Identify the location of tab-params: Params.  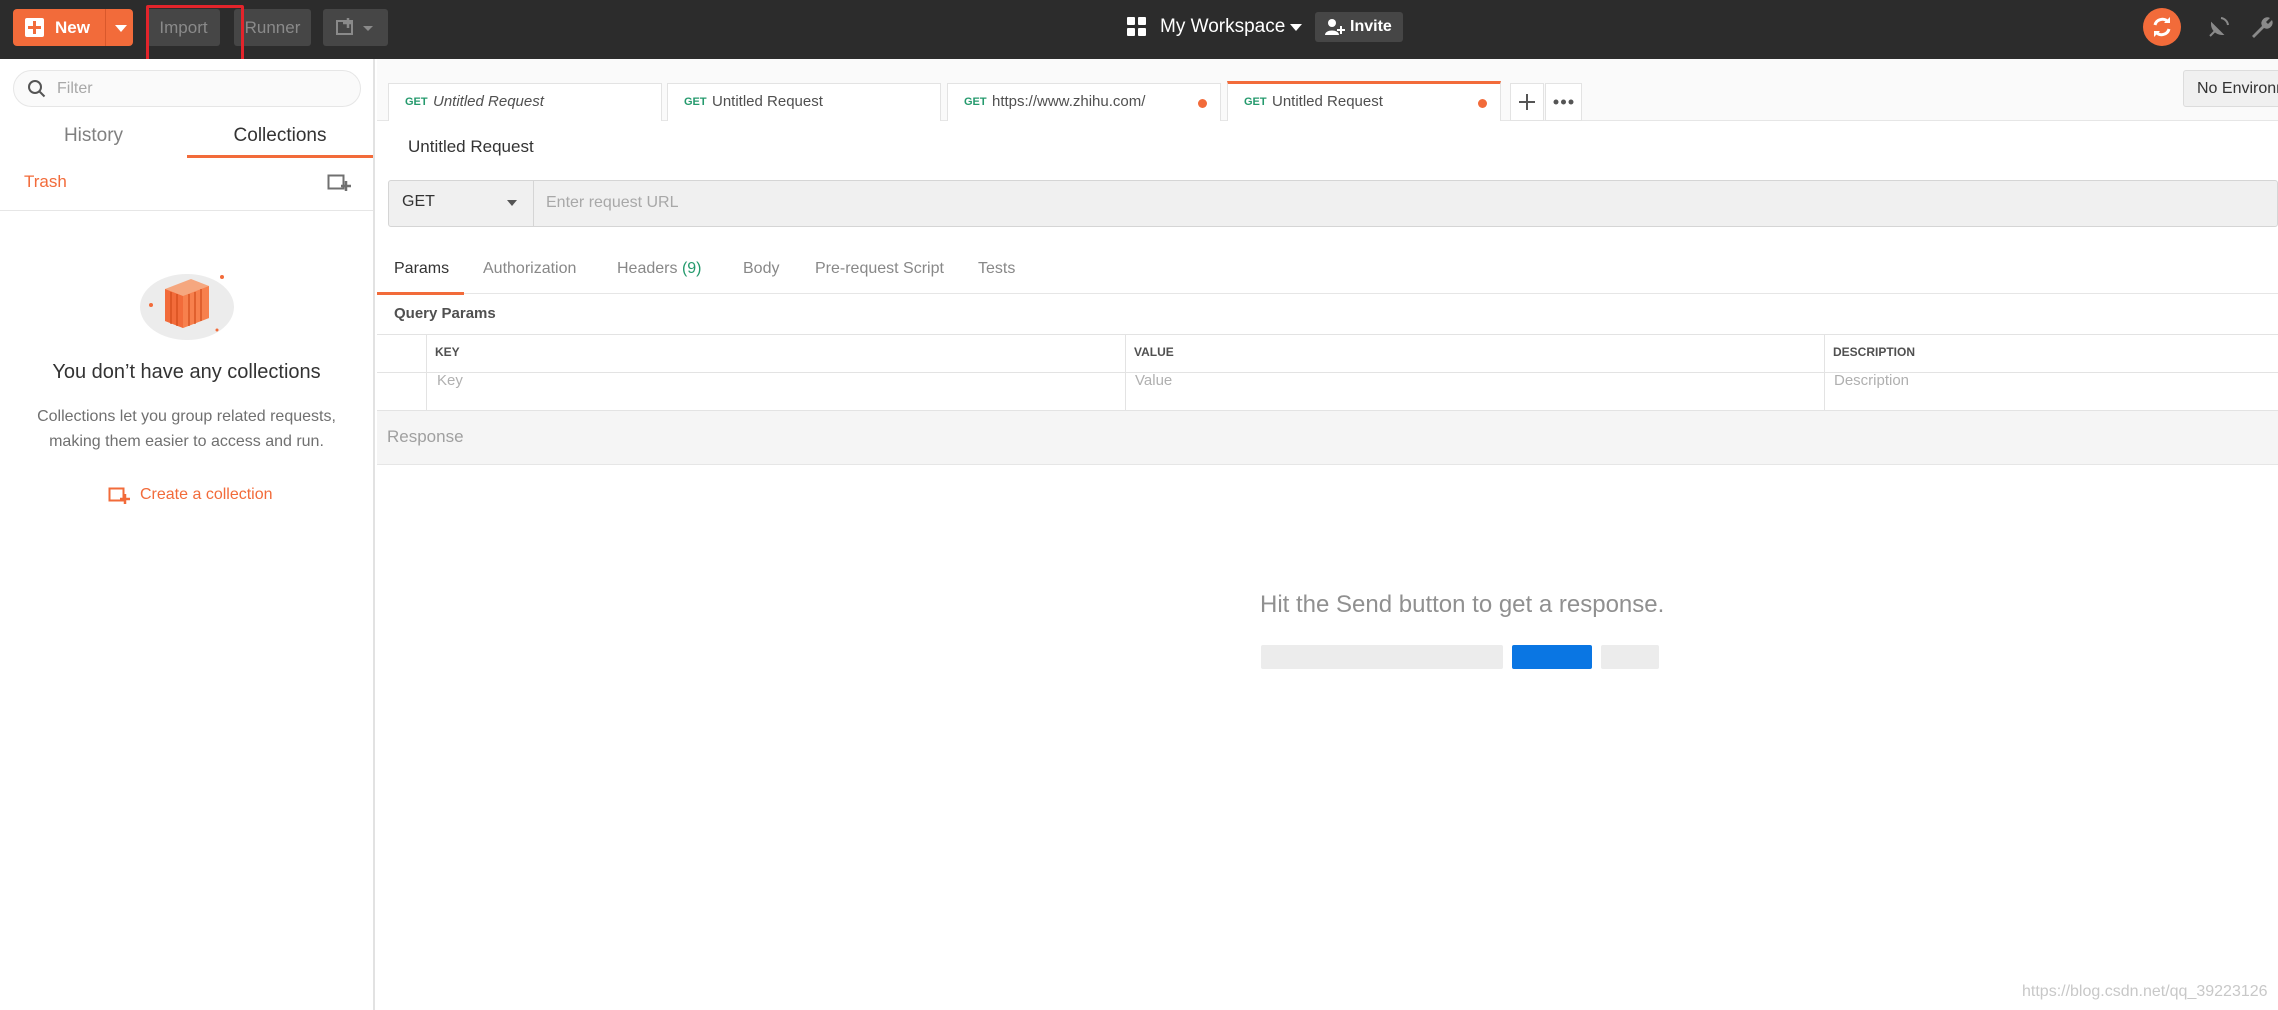
(421, 269).